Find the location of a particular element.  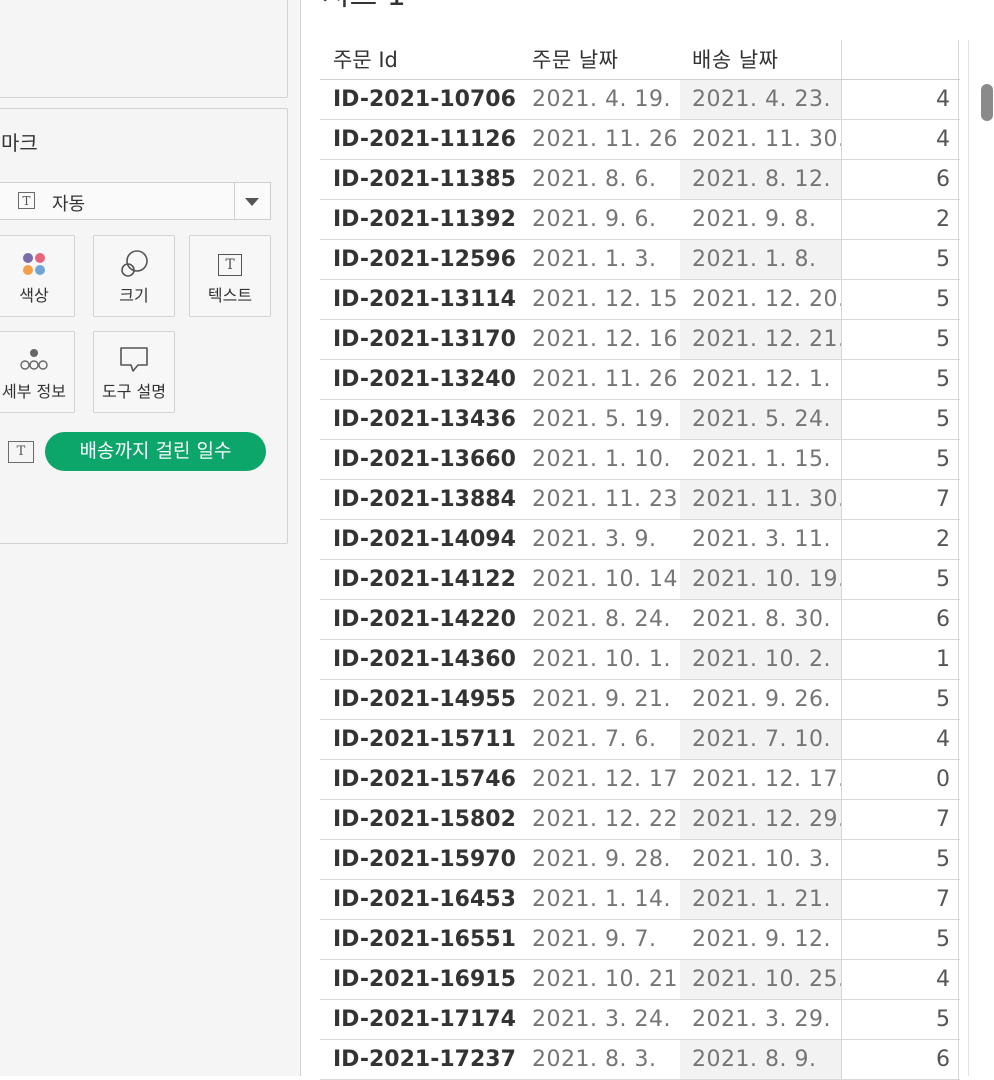

order-id-cell: ID-2021-14094 is located at coordinates (421, 539).